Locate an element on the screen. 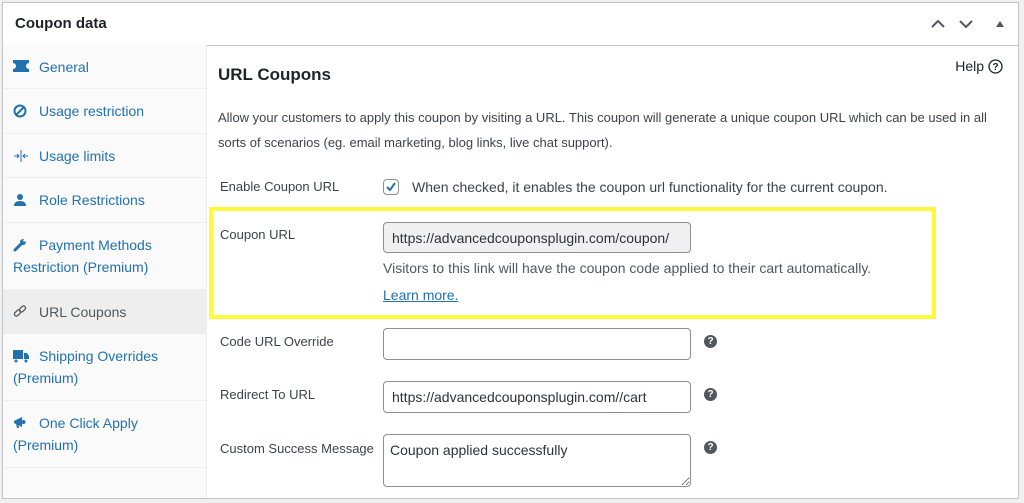 Image resolution: width=1024 pixels, height=503 pixels. panel-header: Coupon data is located at coordinates (510, 24).